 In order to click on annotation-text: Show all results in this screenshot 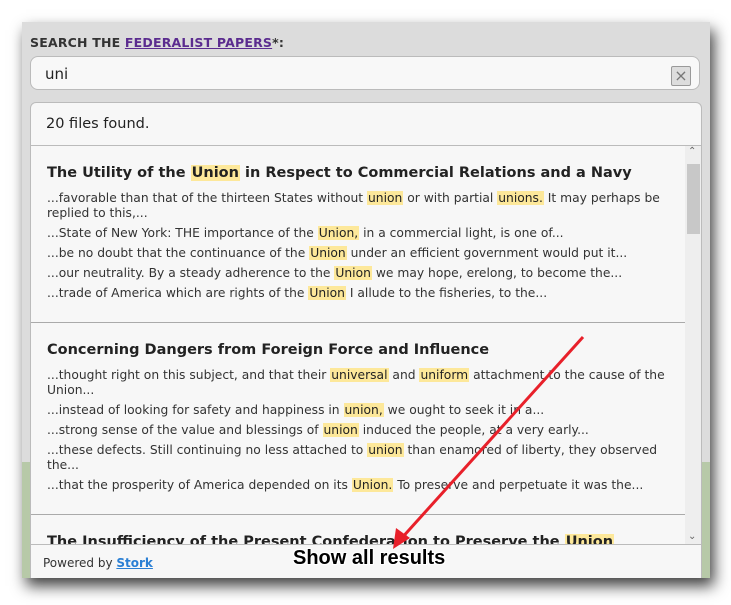, I will do `click(369, 558)`.